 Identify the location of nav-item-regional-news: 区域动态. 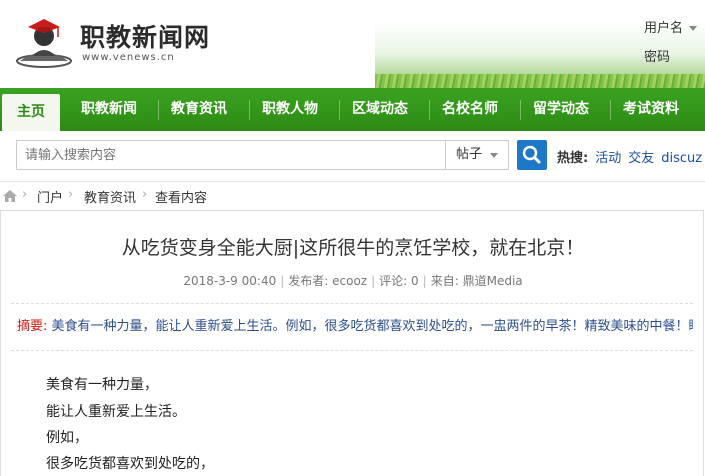
(380, 109).